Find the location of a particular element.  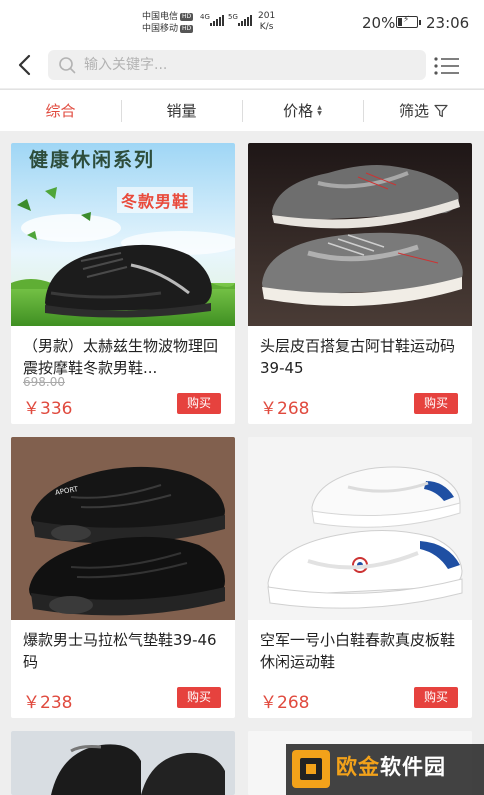

speed-unit: K/s is located at coordinates (266, 27).